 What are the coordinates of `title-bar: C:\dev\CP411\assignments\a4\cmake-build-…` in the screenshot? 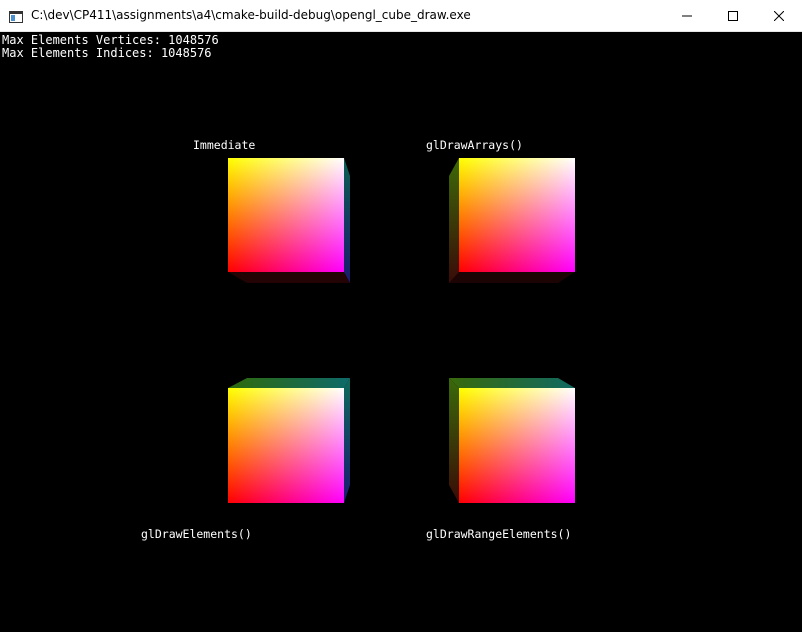 It's located at (401, 16).